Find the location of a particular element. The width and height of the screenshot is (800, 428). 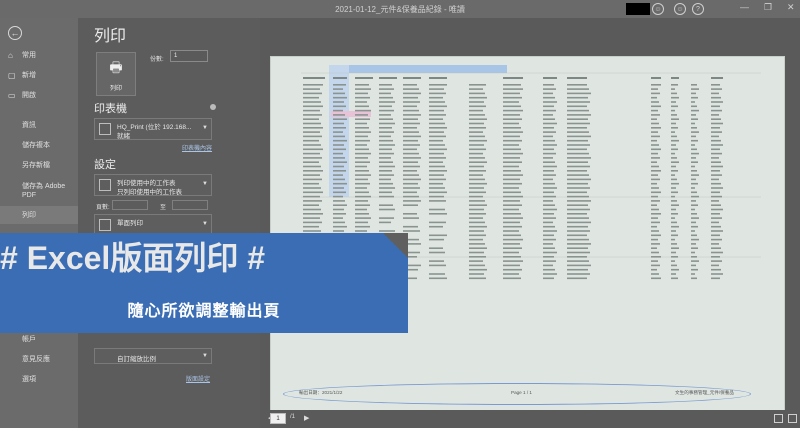

nav-options: 選項 is located at coordinates (39, 379).